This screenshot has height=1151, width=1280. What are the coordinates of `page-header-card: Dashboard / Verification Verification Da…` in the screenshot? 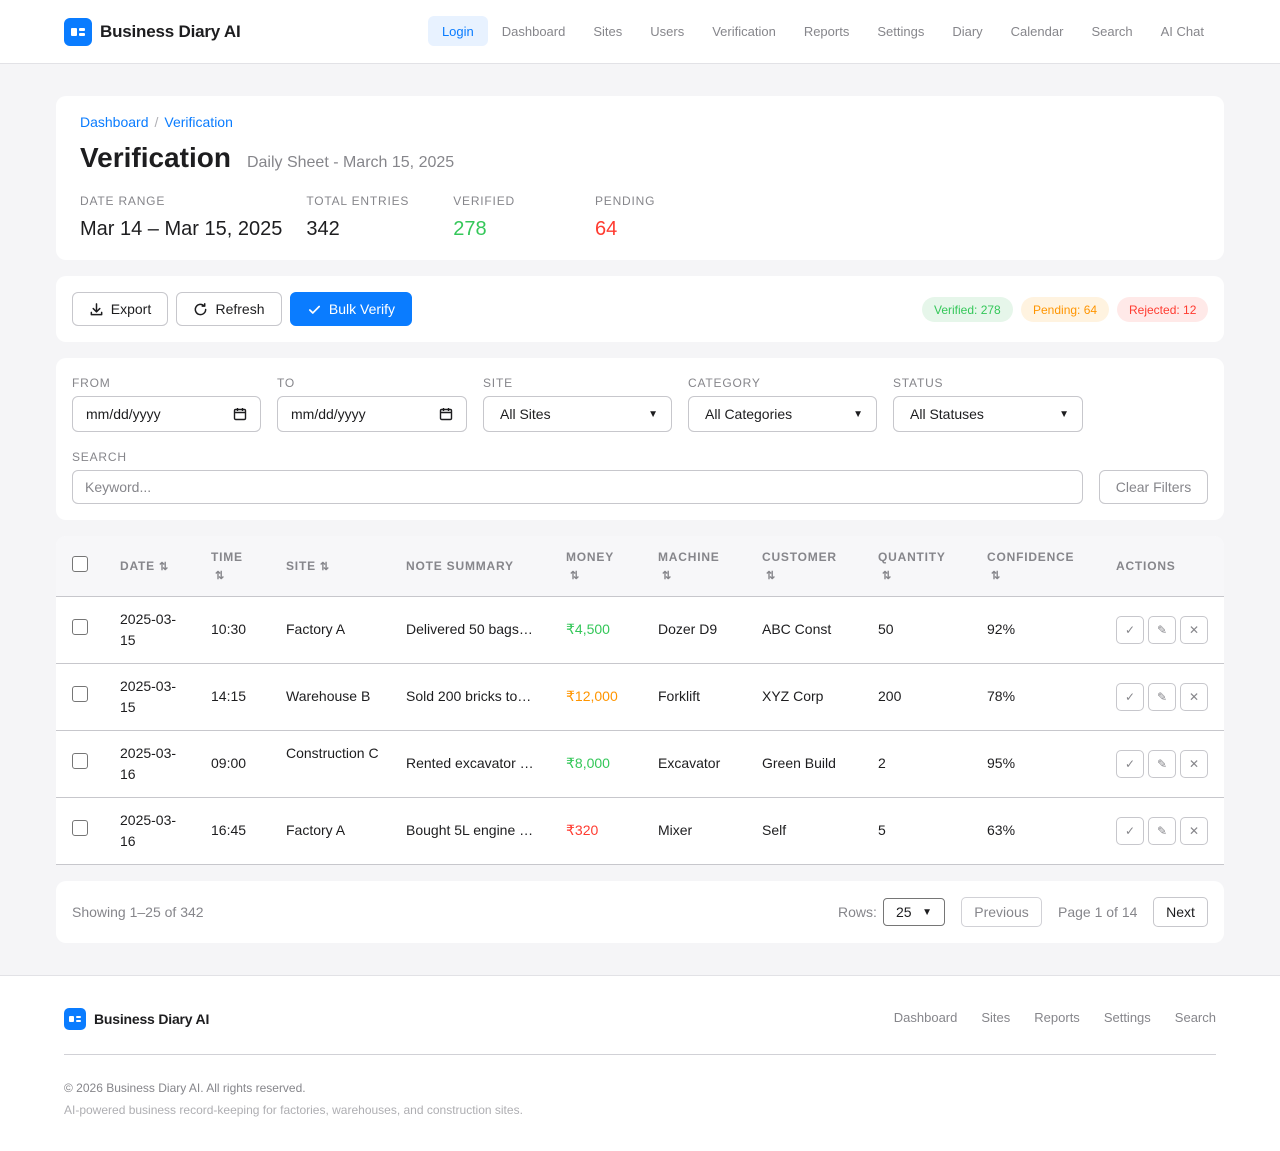 It's located at (640, 178).